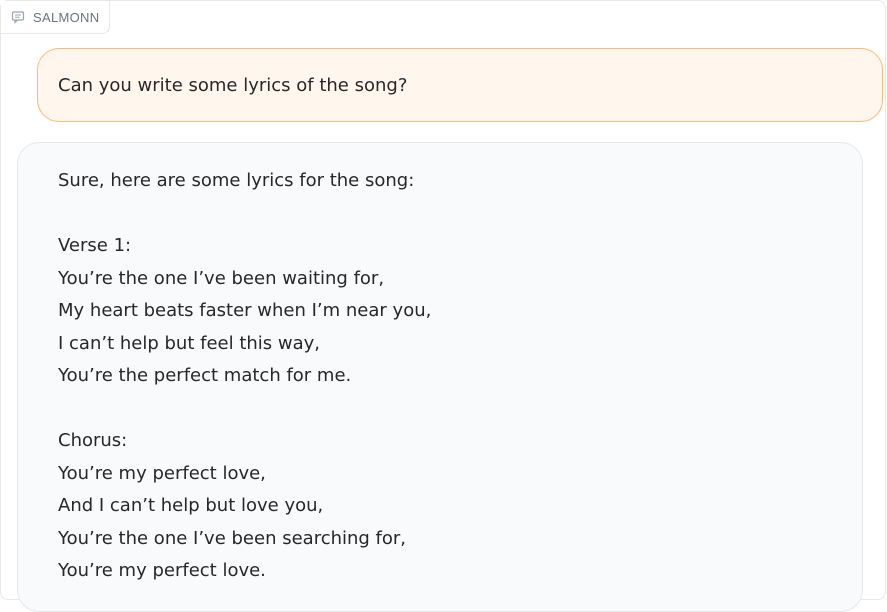 This screenshot has width=887, height=612. Describe the element at coordinates (18, 17) in the screenshot. I see `chat-bubble-icon` at that location.